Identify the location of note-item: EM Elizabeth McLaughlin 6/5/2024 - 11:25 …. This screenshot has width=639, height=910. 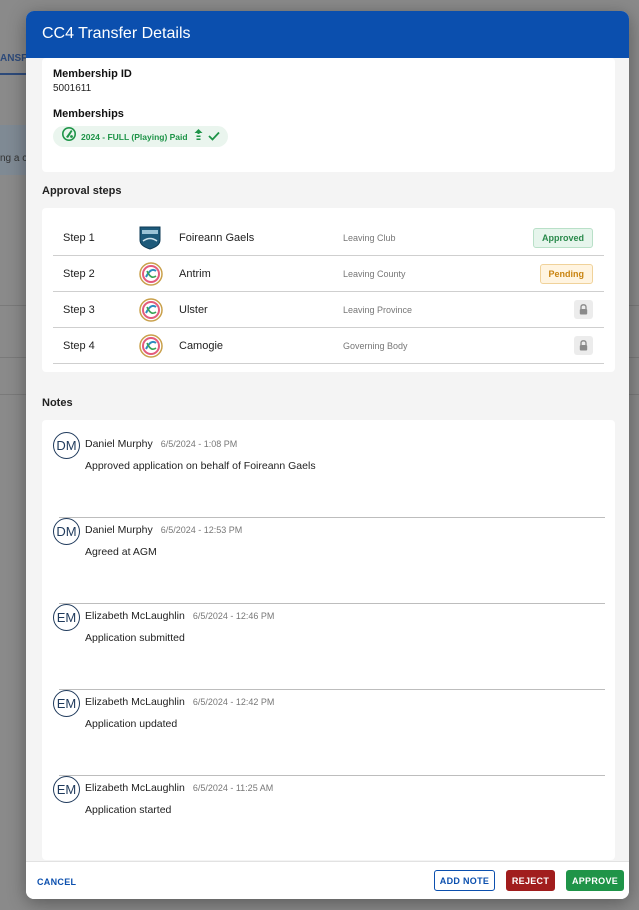
(329, 818).